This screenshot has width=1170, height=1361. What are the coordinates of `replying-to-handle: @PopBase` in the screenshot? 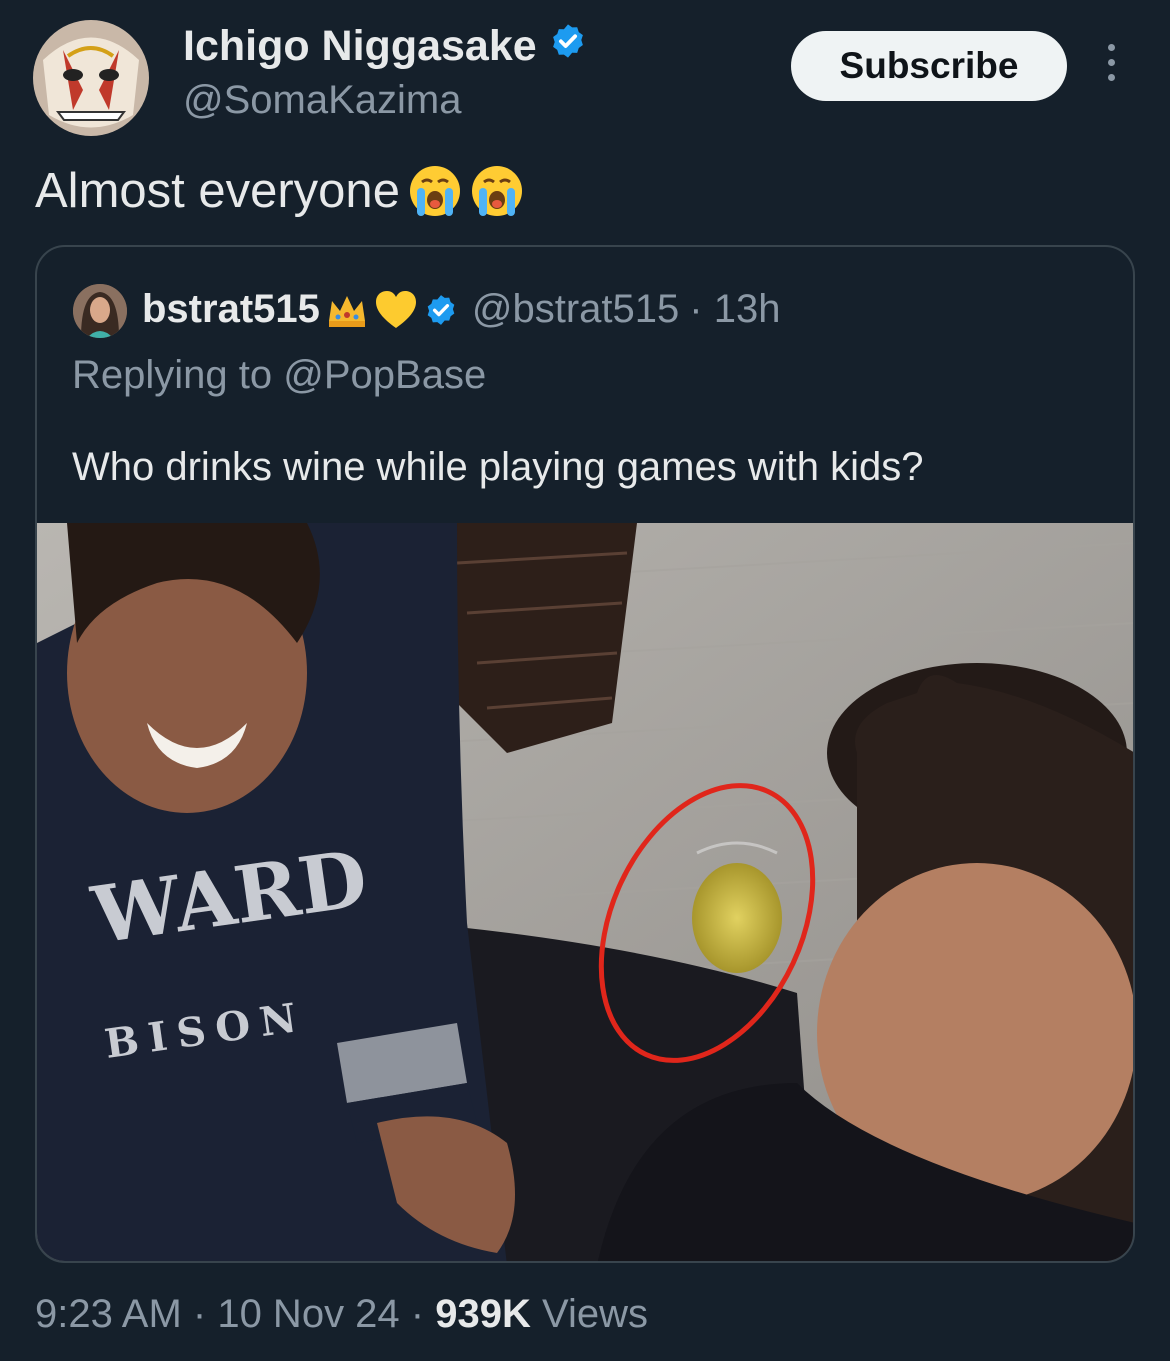 It's located at (384, 375).